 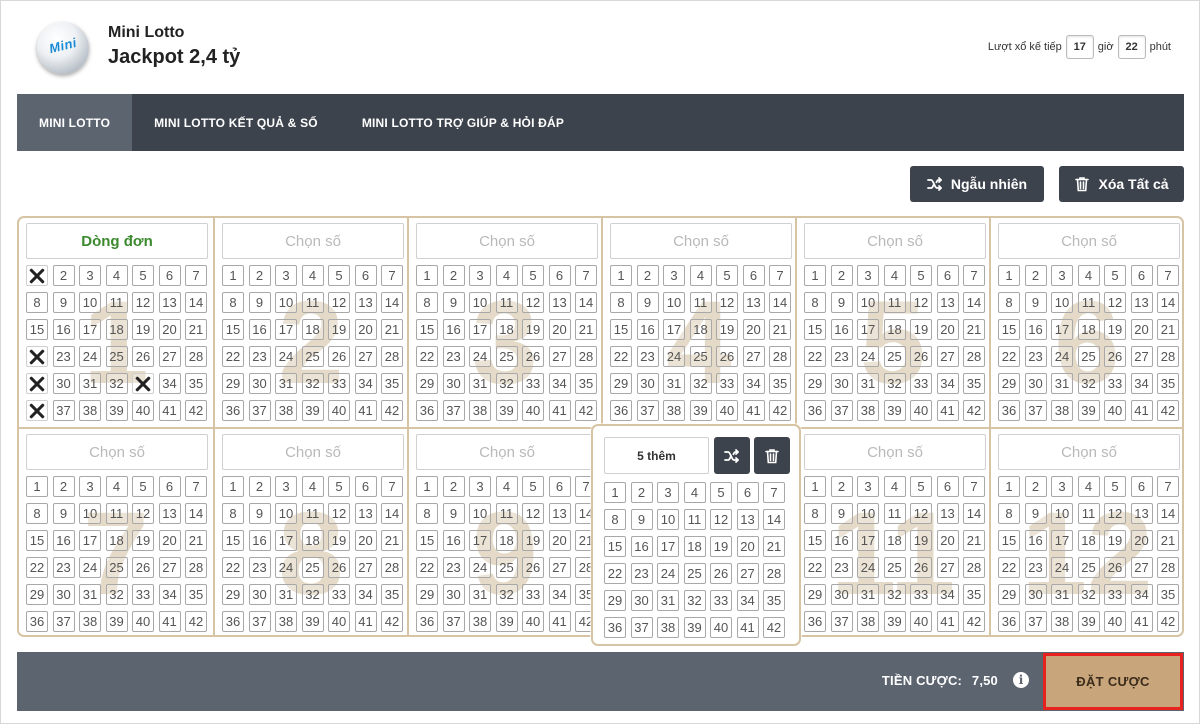 What do you see at coordinates (1062, 540) in the screenshot?
I see `number-cell: 17` at bounding box center [1062, 540].